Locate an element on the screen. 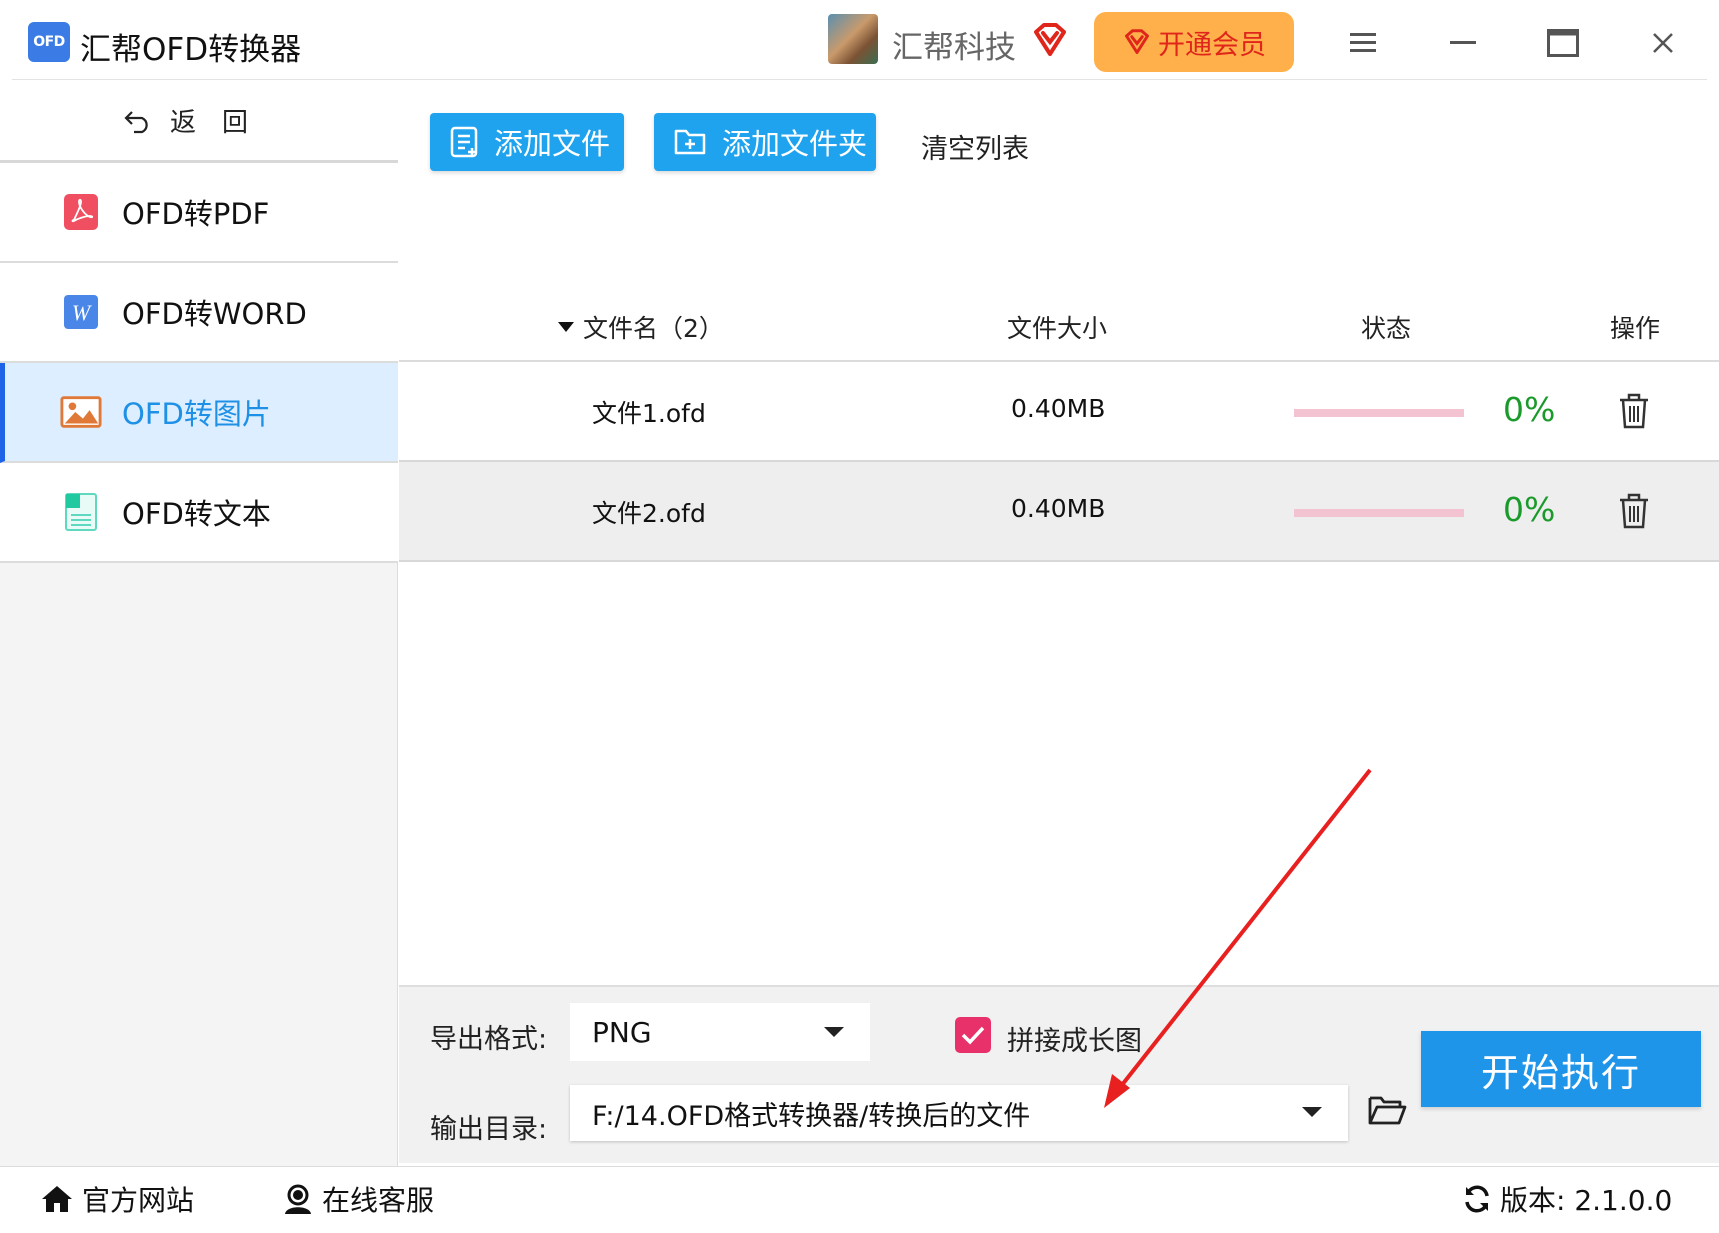 This screenshot has height=1233, width=1719. title-divider is located at coordinates (859, 79).